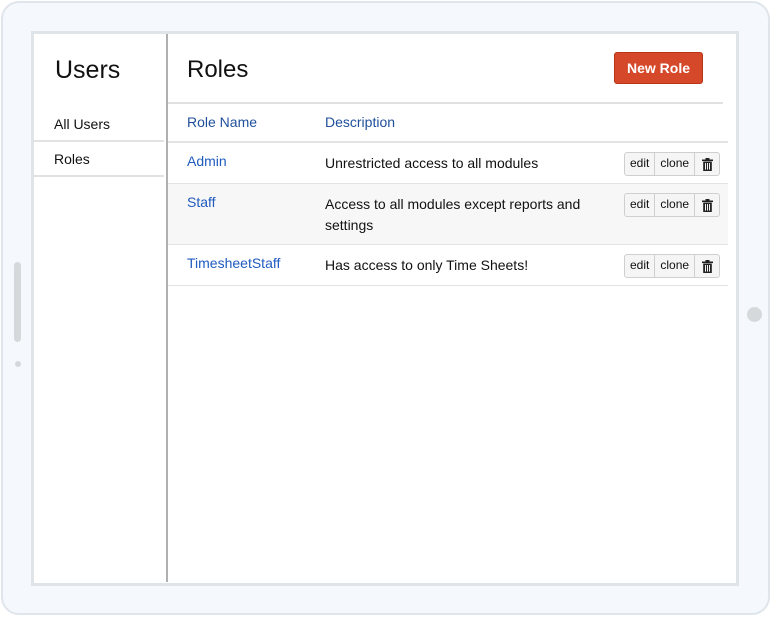 This screenshot has width=773, height=618. What do you see at coordinates (360, 122) in the screenshot?
I see `column-header-description: Description` at bounding box center [360, 122].